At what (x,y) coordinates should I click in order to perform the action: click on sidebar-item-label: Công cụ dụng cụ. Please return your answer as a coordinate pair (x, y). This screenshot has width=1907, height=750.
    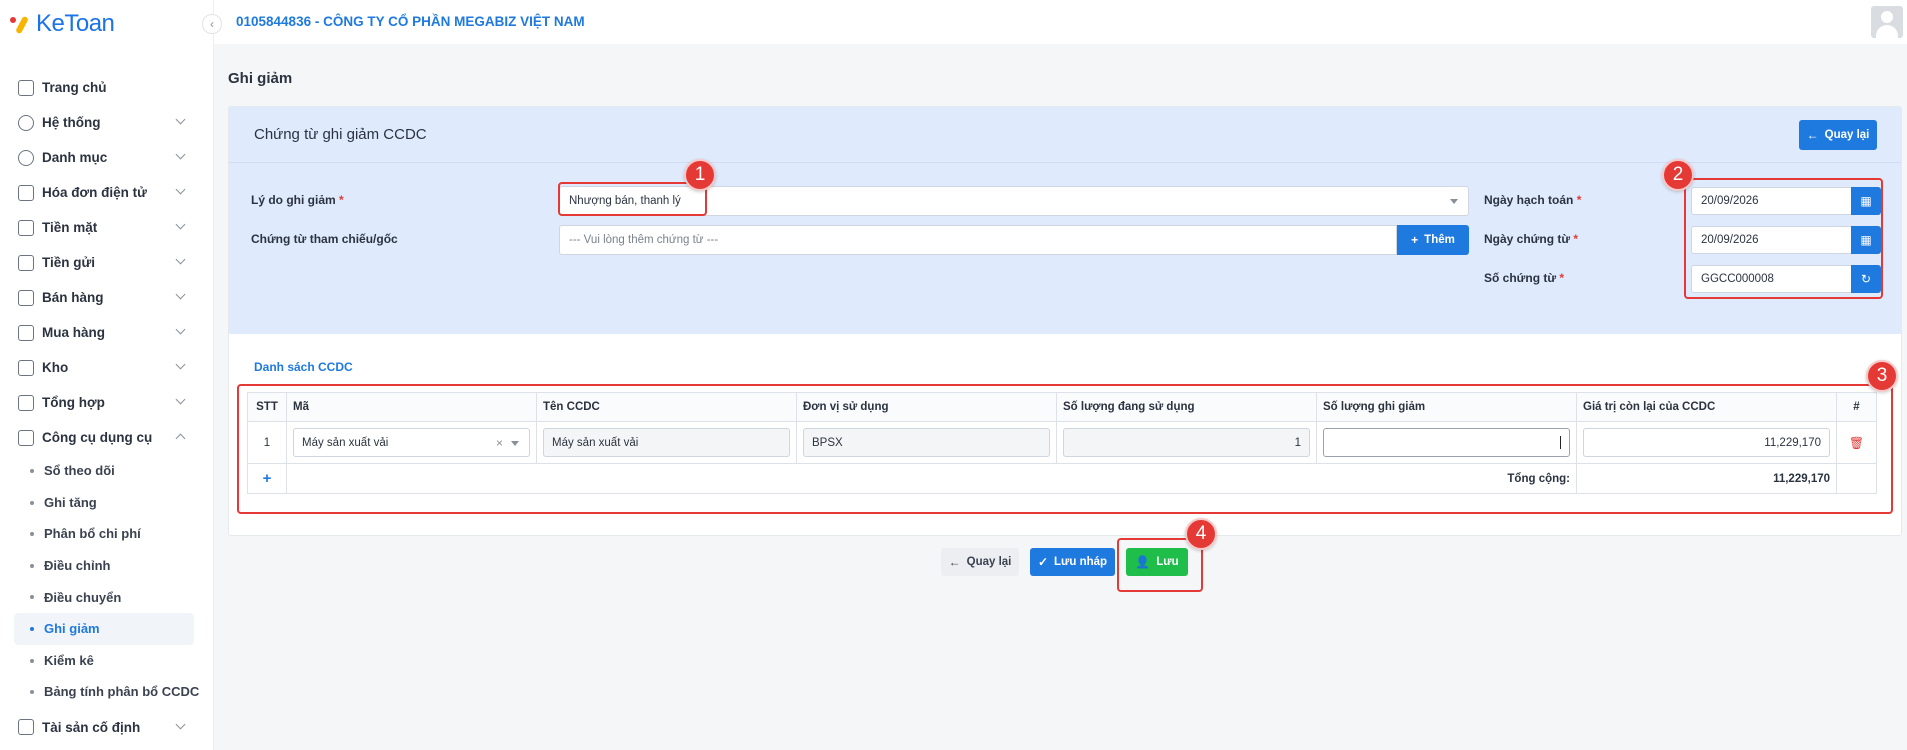
    Looking at the image, I should click on (97, 437).